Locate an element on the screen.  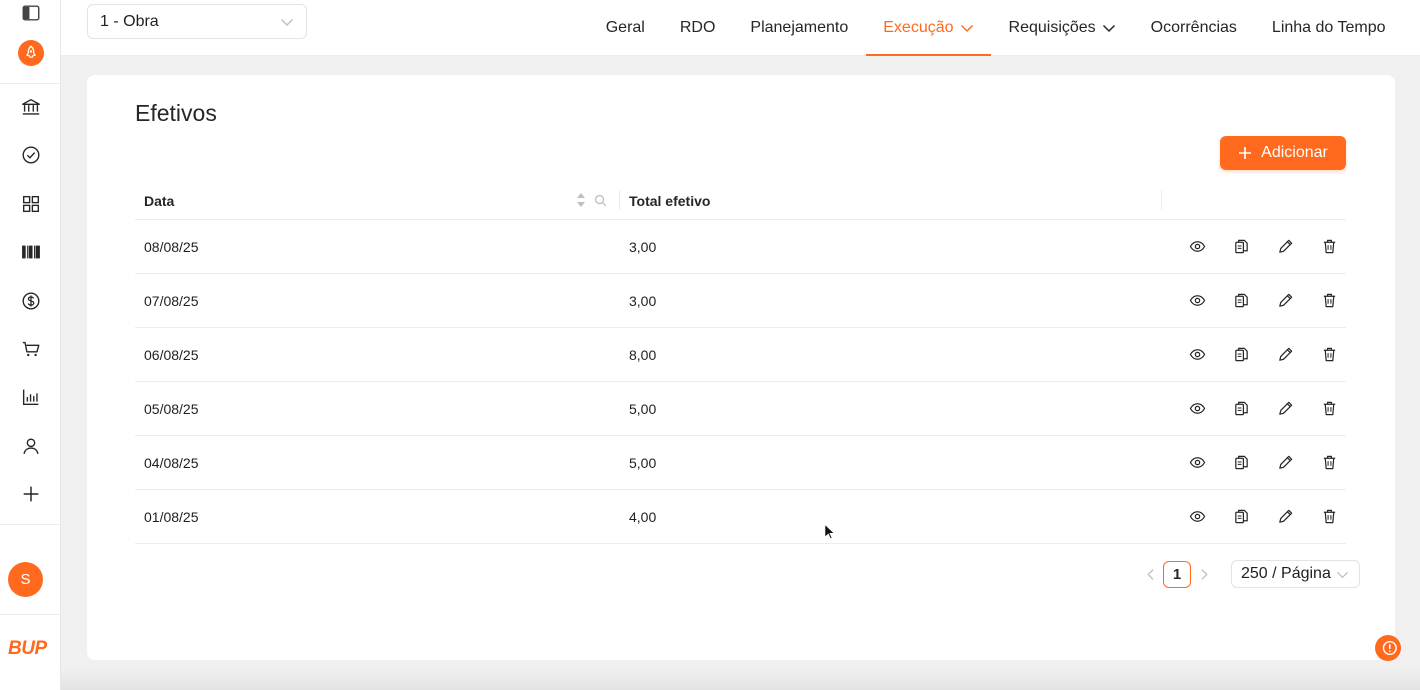
sidebar-item-users is located at coordinates (30, 446).